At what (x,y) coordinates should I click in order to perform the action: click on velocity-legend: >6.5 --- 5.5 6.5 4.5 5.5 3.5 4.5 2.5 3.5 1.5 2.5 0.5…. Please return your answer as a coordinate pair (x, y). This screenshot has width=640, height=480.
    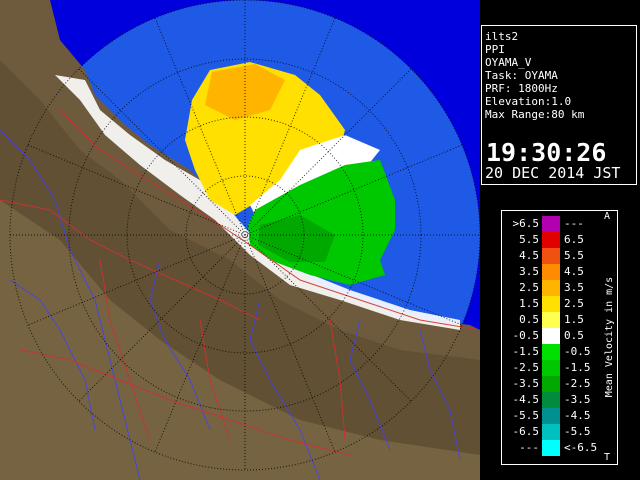
    Looking at the image, I should click on (559, 337).